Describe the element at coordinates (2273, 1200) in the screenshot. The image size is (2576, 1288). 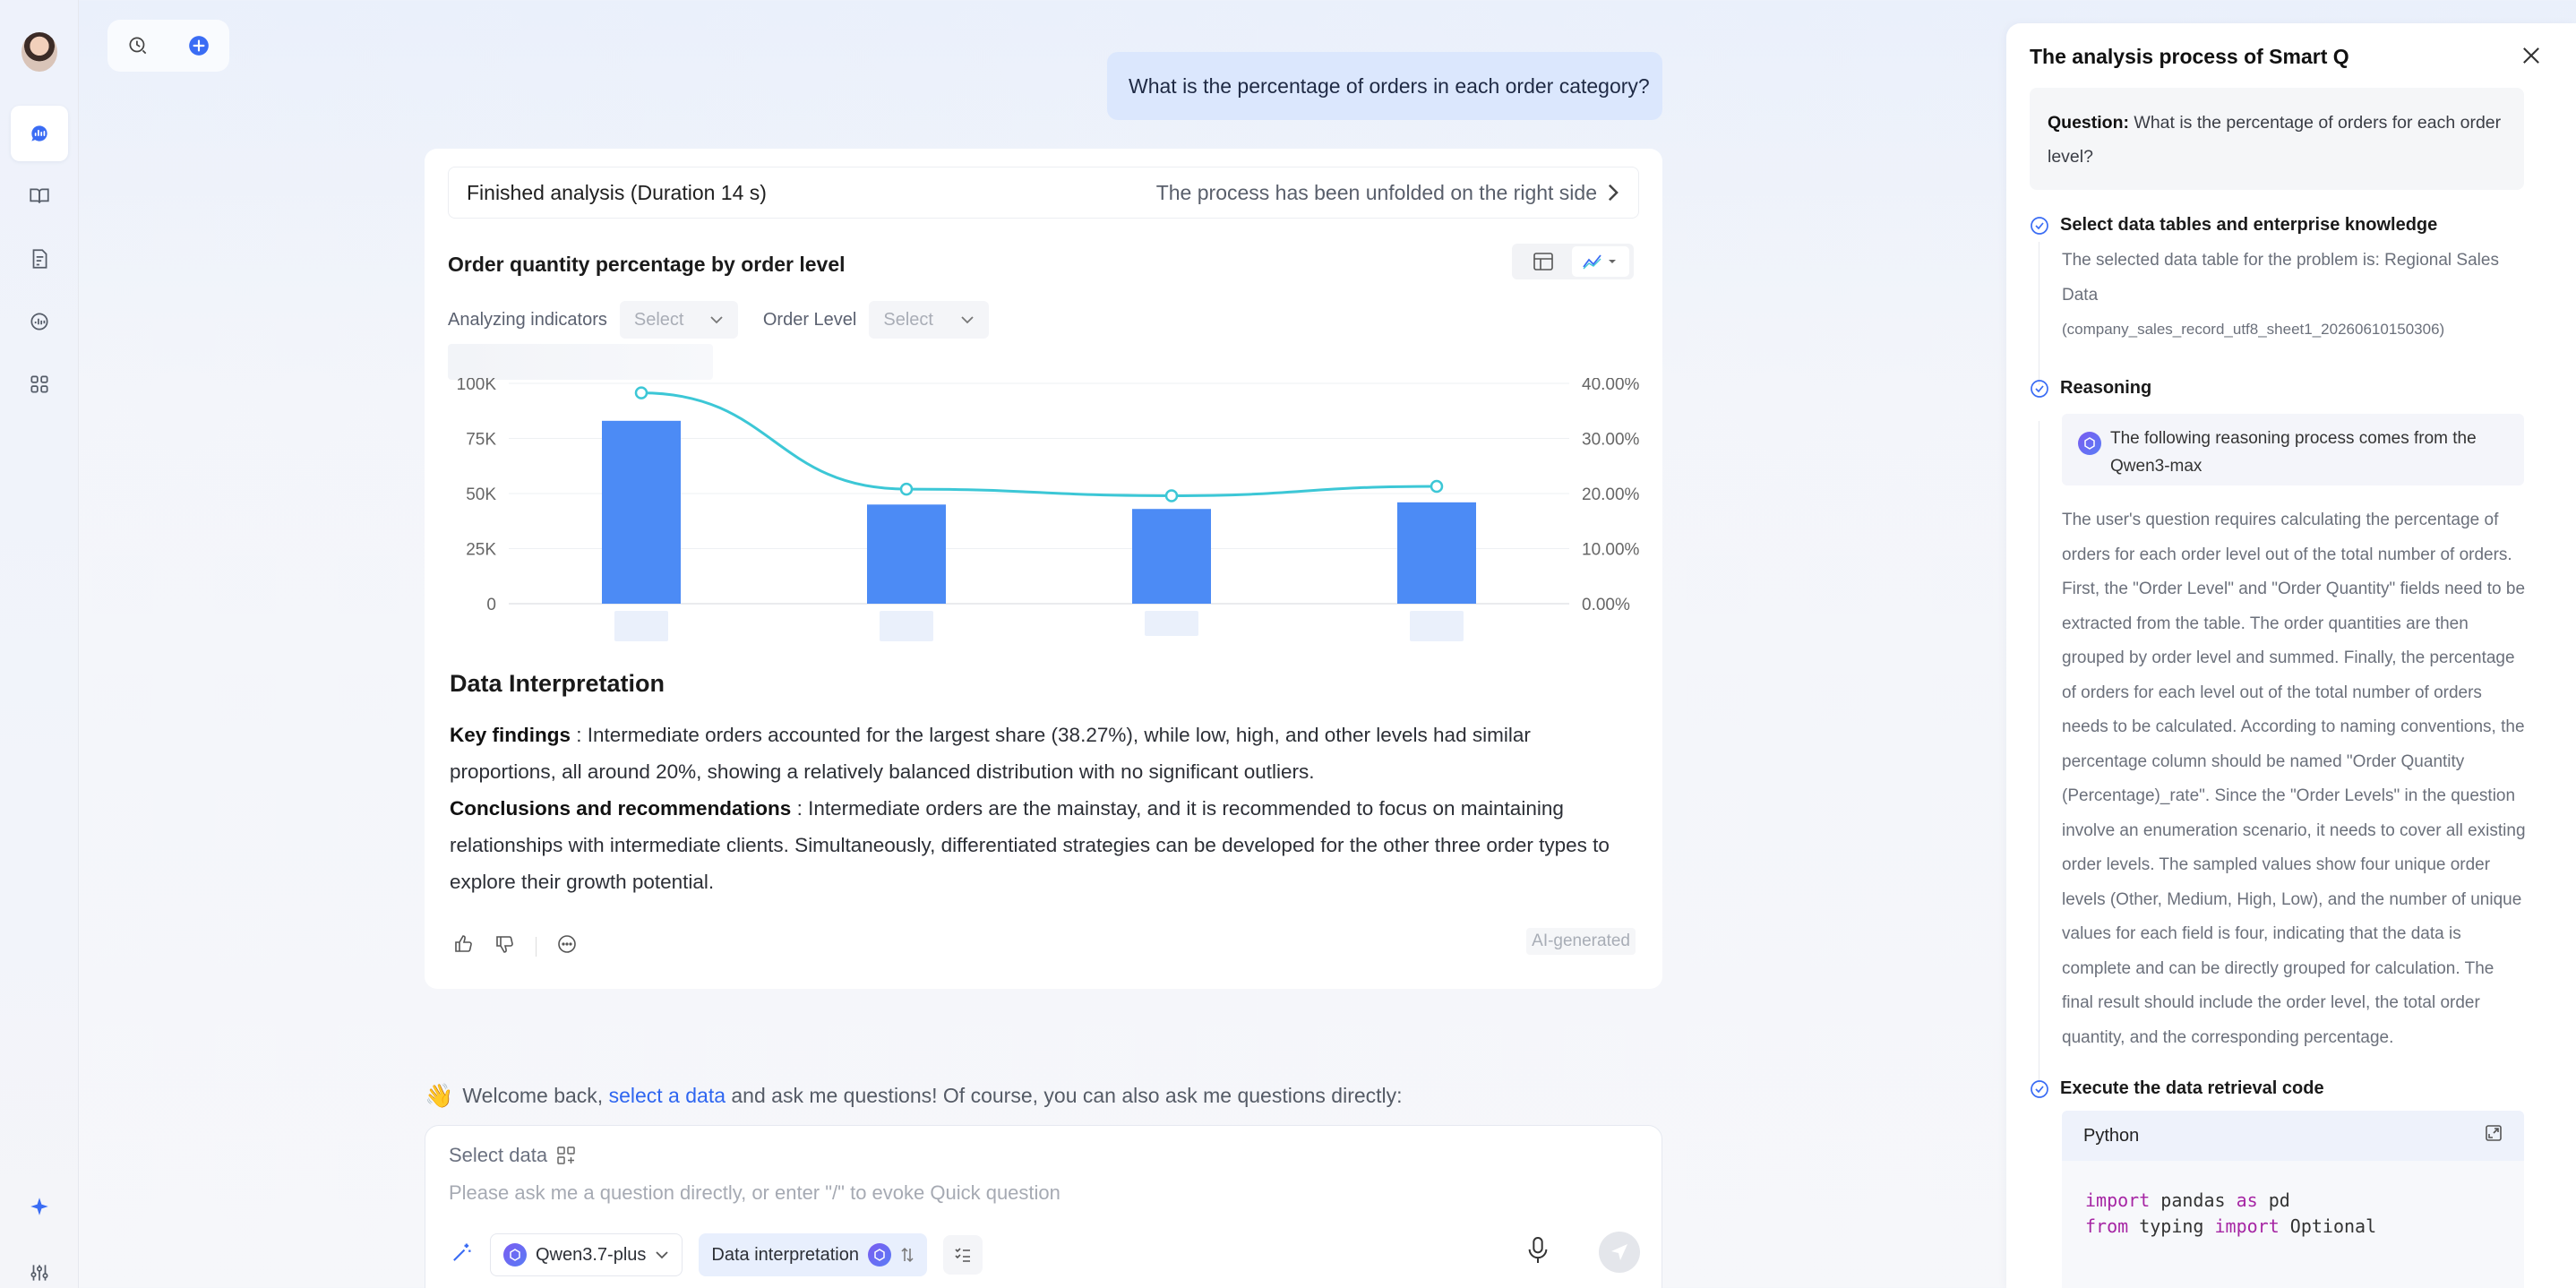
I see `code-text: pd` at that location.